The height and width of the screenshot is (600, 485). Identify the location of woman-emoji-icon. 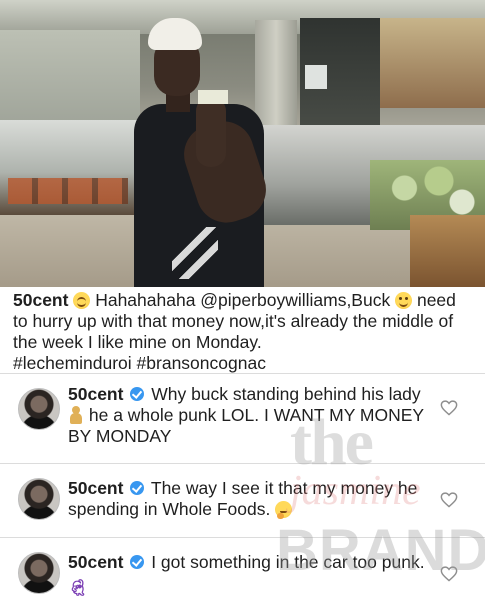
(76, 415).